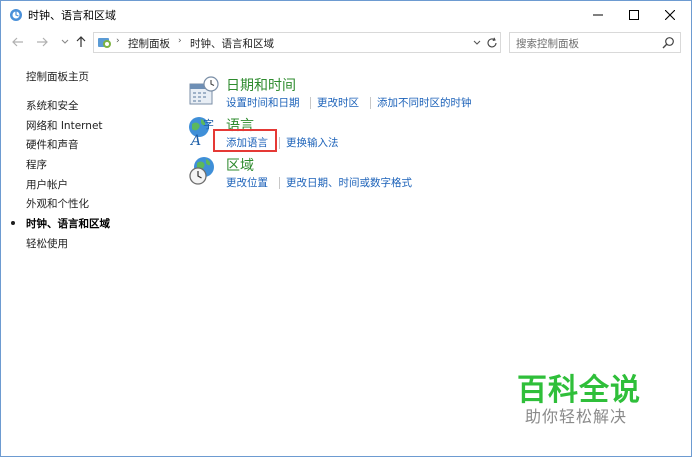 The image size is (692, 457). I want to click on search-icon, so click(668, 42).